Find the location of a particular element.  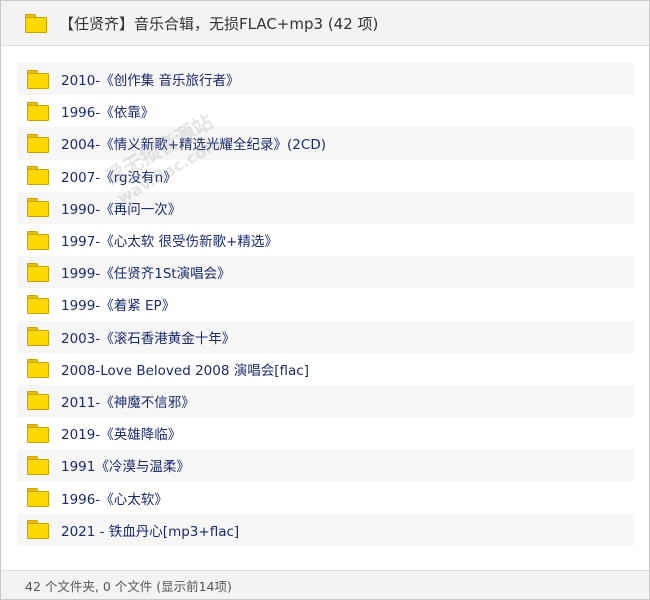

folder-name: 1999-《任贤齐1St演唱会》 is located at coordinates (146, 274).